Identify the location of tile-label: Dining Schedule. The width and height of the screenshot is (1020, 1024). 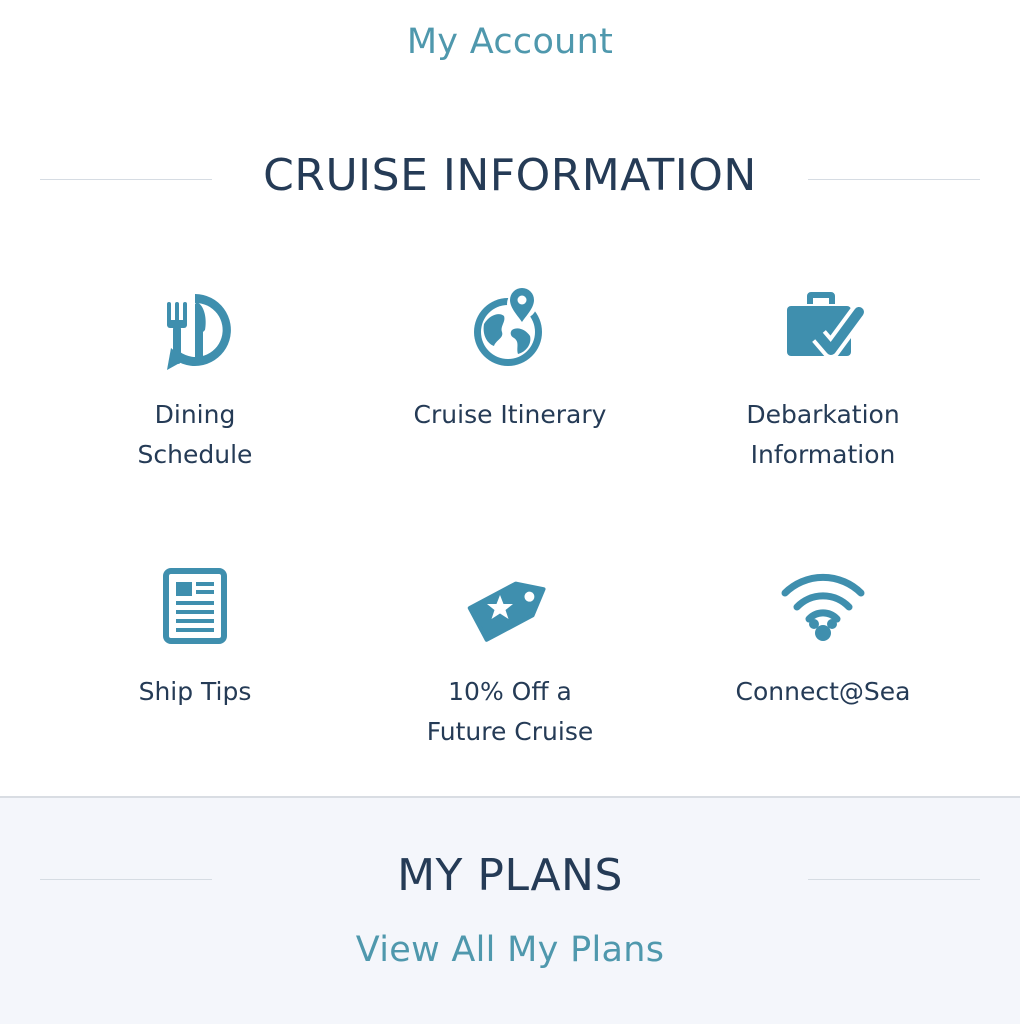
(195, 435).